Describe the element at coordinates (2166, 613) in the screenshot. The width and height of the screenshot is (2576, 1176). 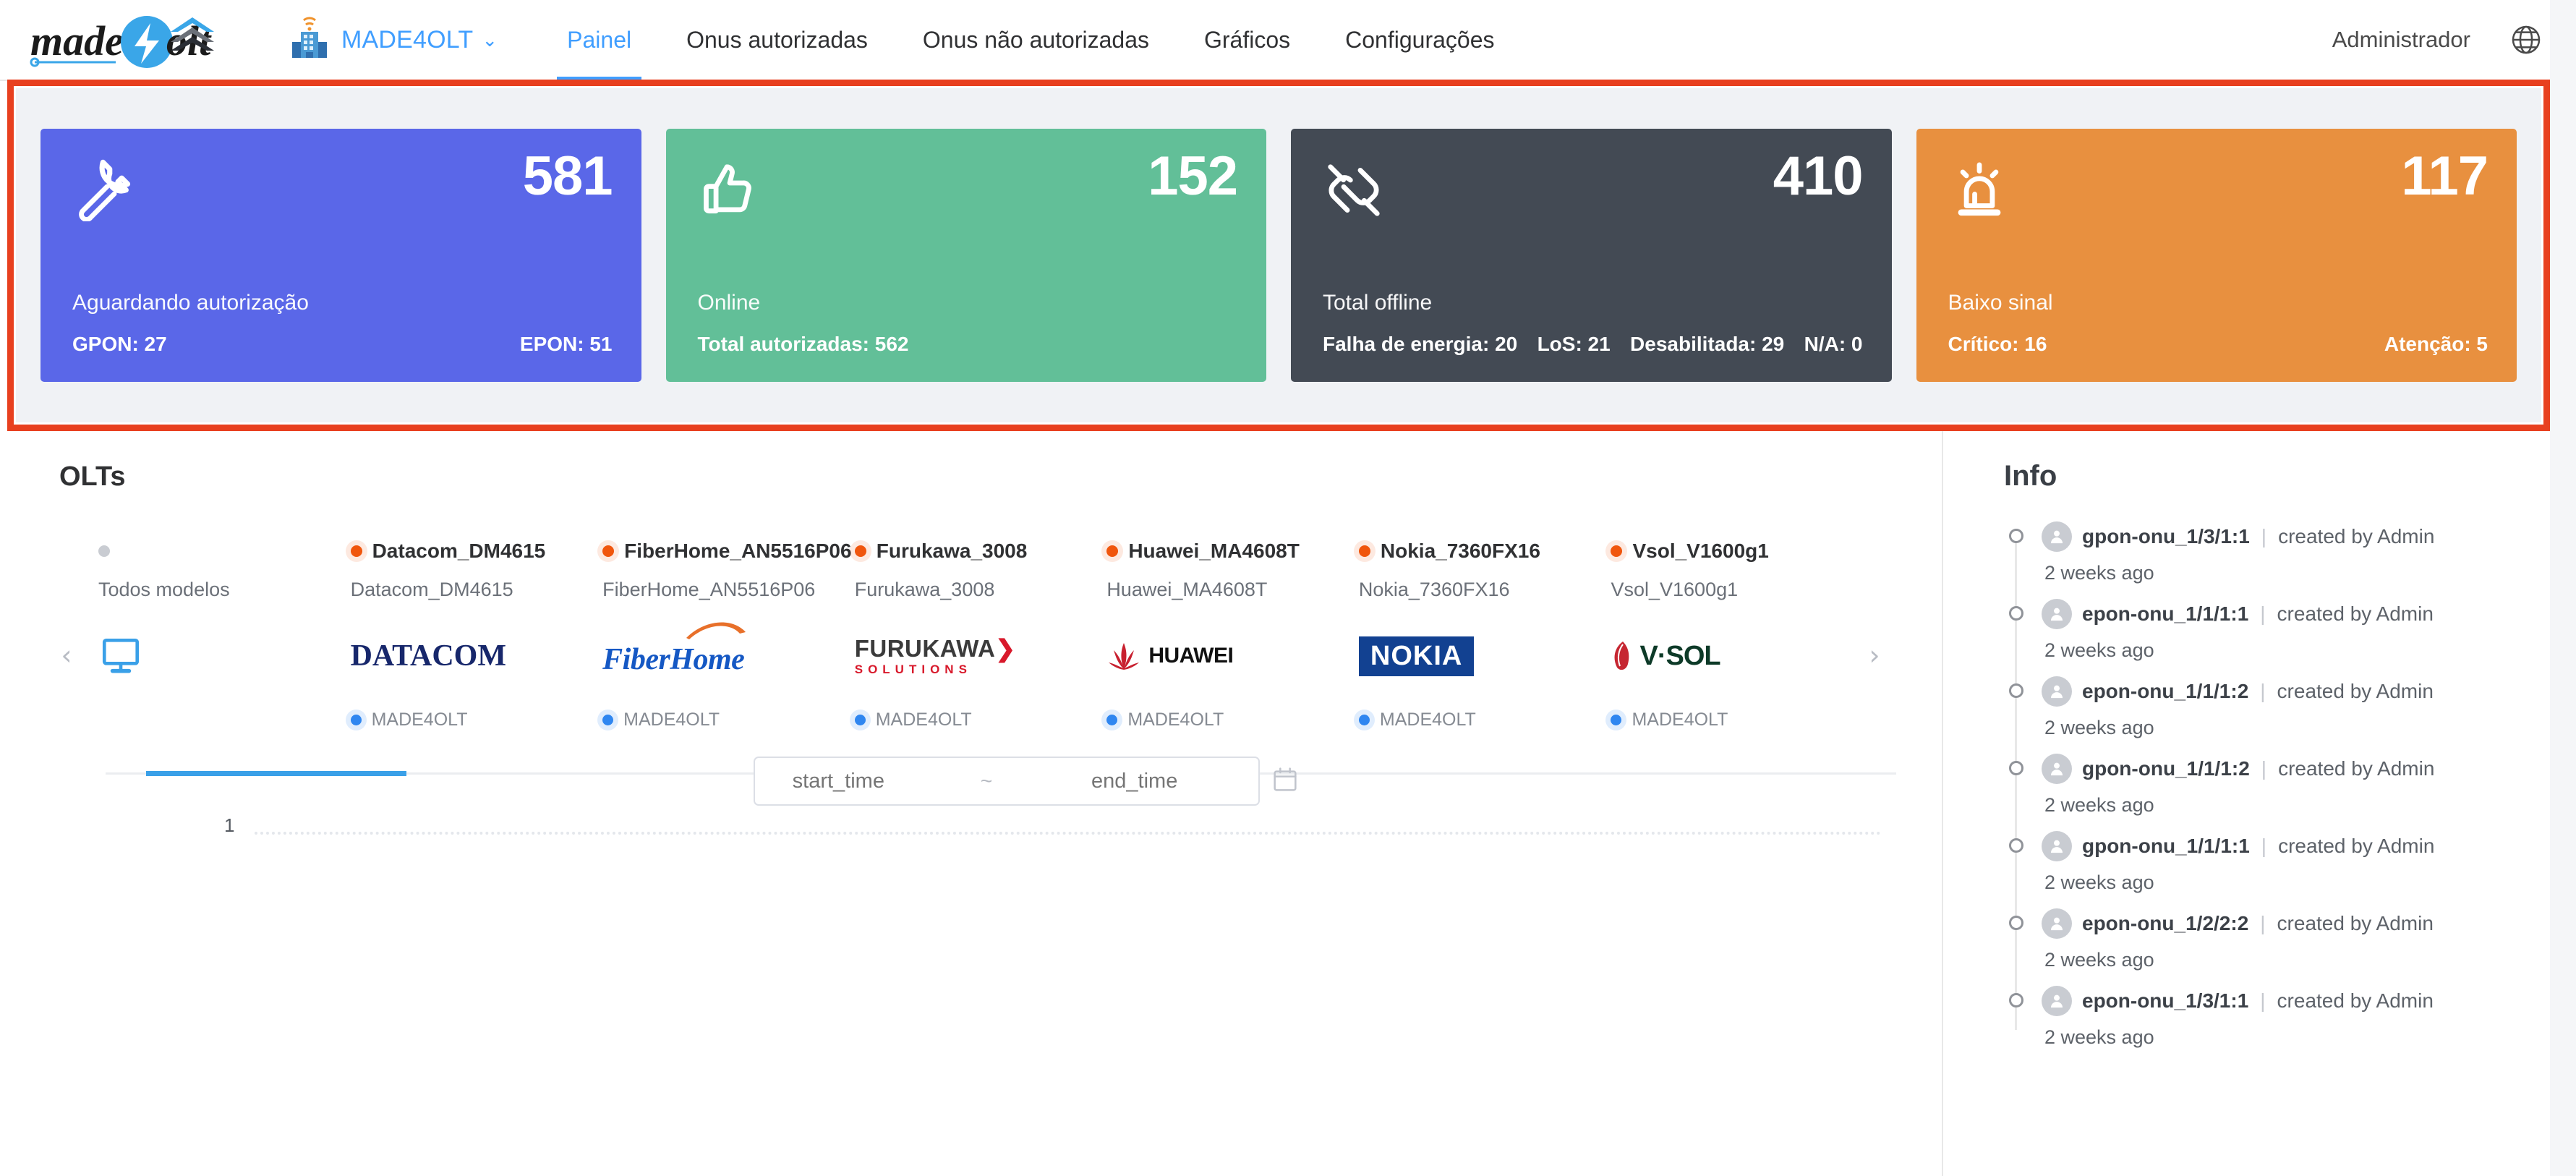
I see `timeline-entry-name: epon-onu_1/1/1:1` at that location.